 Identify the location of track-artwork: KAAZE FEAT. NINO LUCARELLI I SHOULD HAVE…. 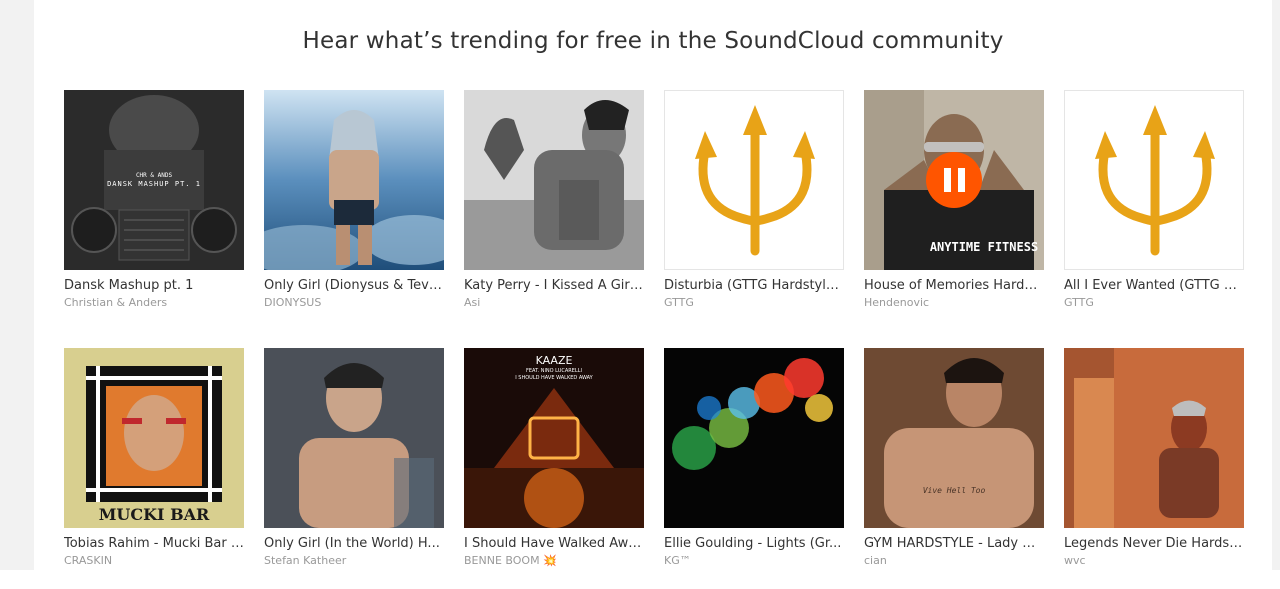
(554, 438).